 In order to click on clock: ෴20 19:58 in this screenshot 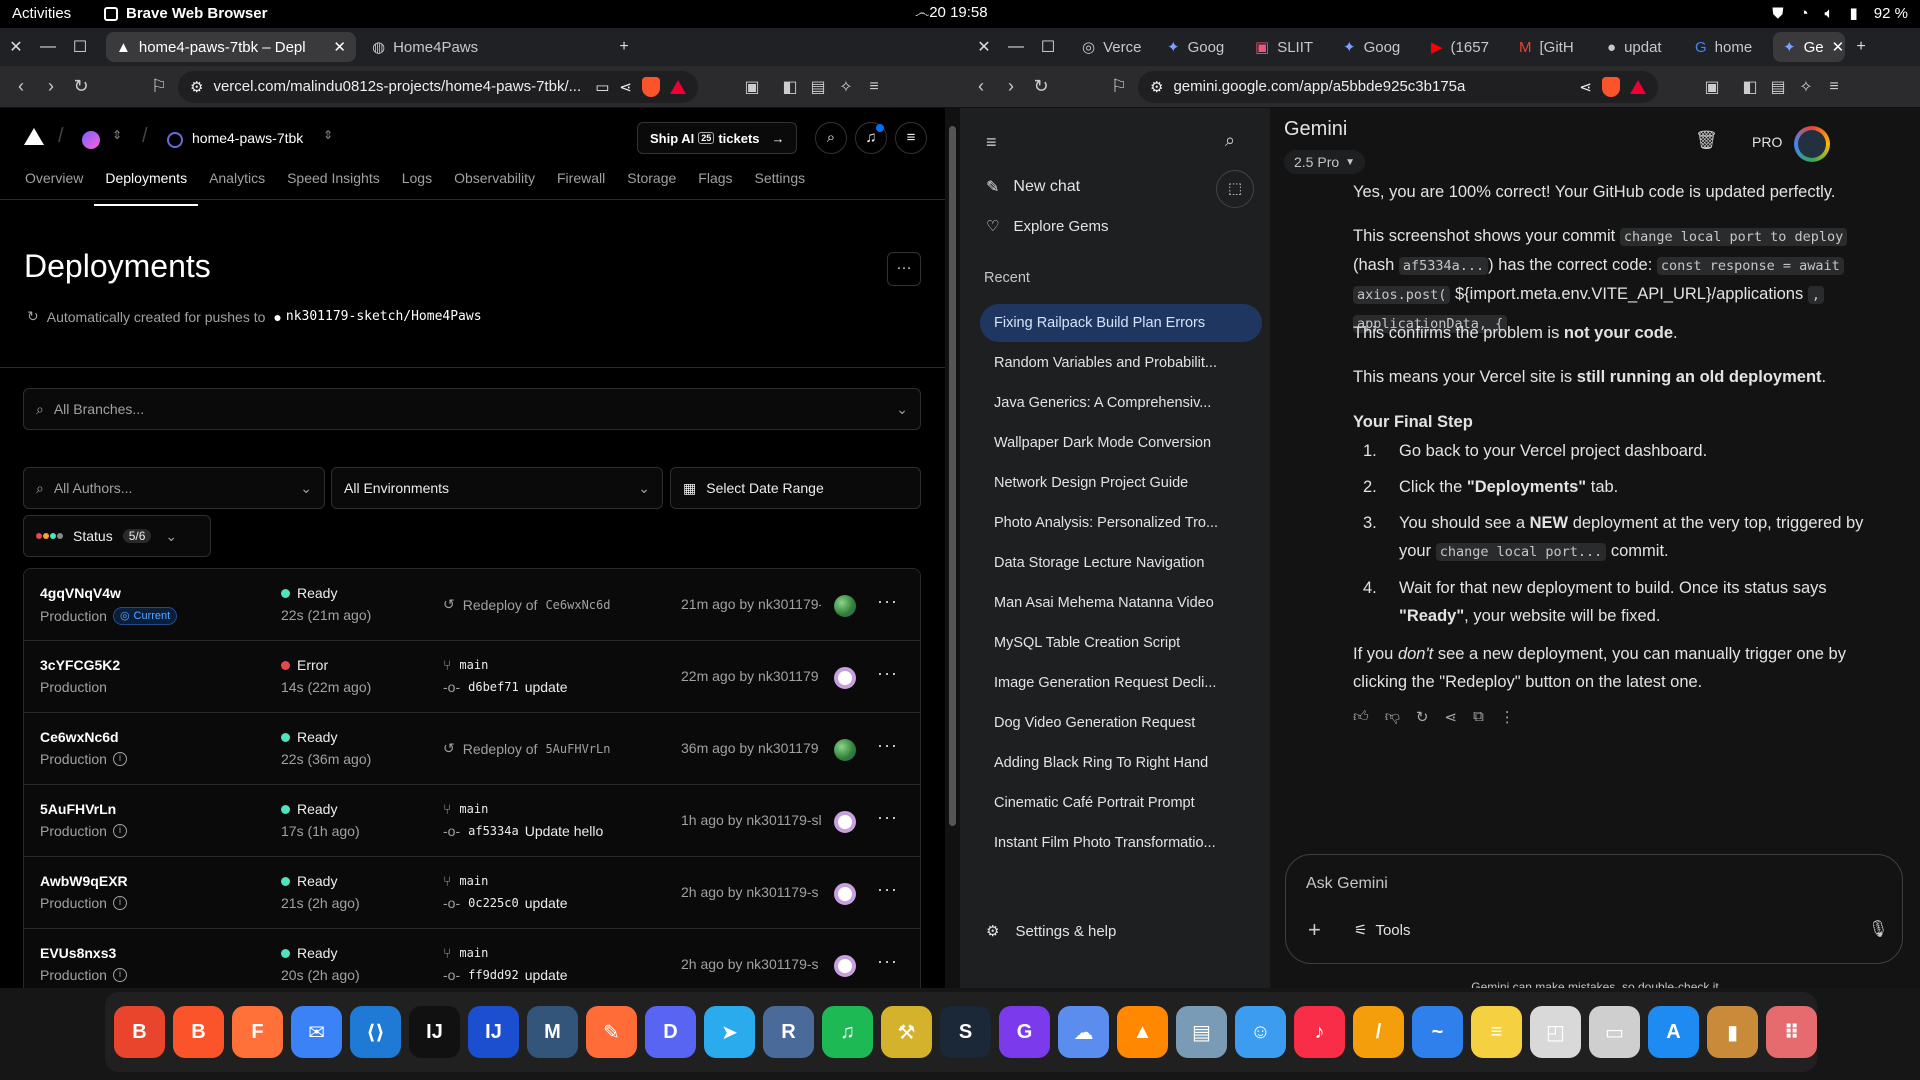, I will do `click(951, 12)`.